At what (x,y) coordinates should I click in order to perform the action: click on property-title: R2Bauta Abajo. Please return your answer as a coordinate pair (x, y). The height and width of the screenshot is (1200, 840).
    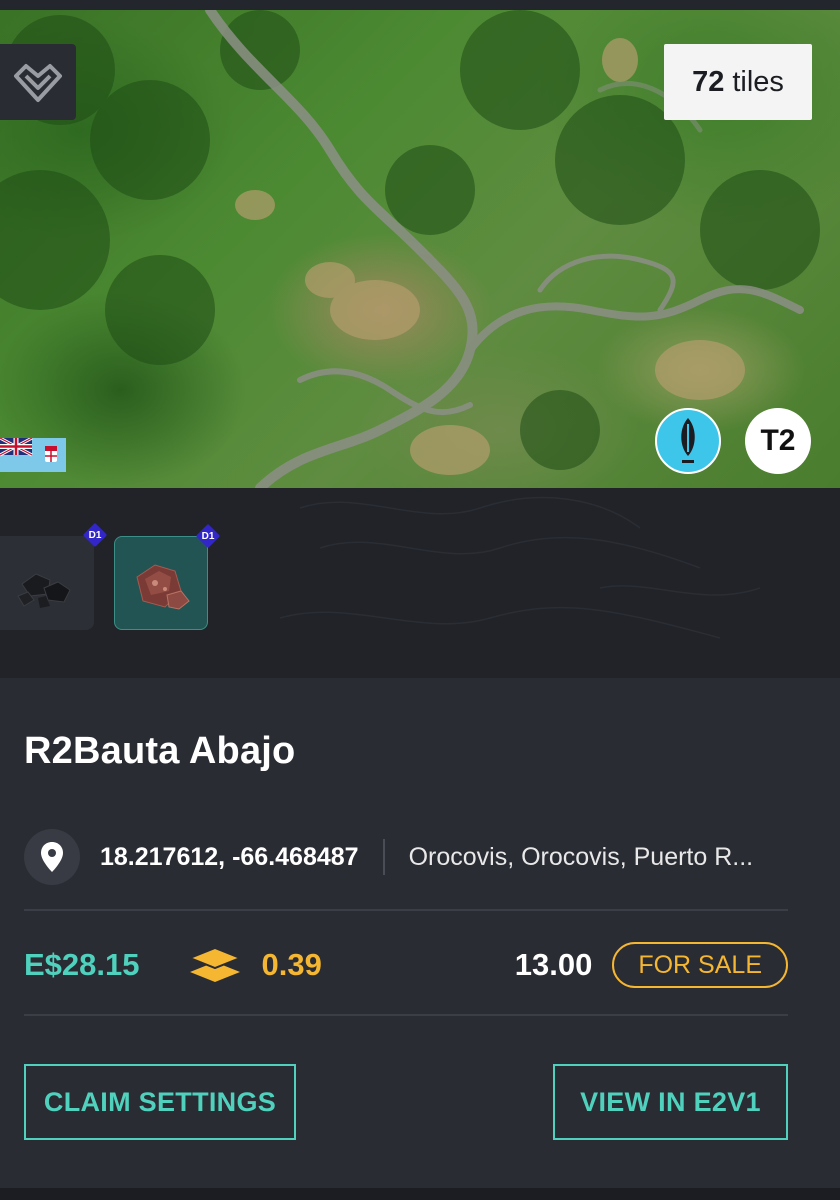
    Looking at the image, I should click on (160, 751).